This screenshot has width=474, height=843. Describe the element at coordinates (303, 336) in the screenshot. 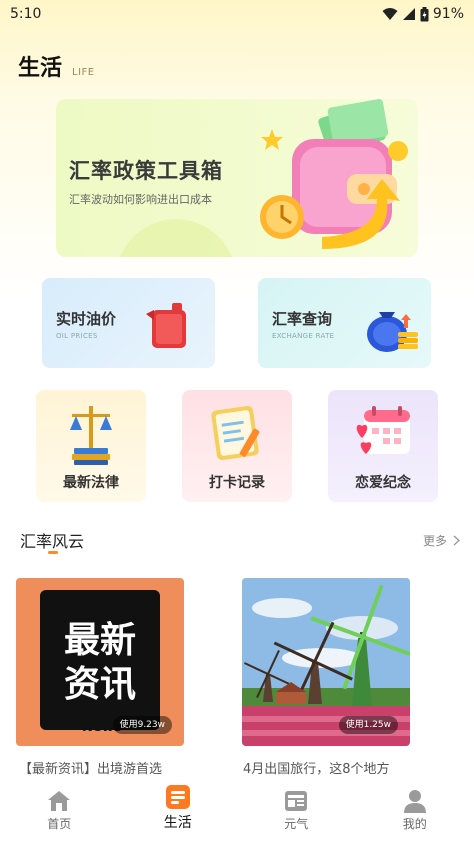

I see `exchange-rate-subtitle: EXCHANGE RATE` at that location.